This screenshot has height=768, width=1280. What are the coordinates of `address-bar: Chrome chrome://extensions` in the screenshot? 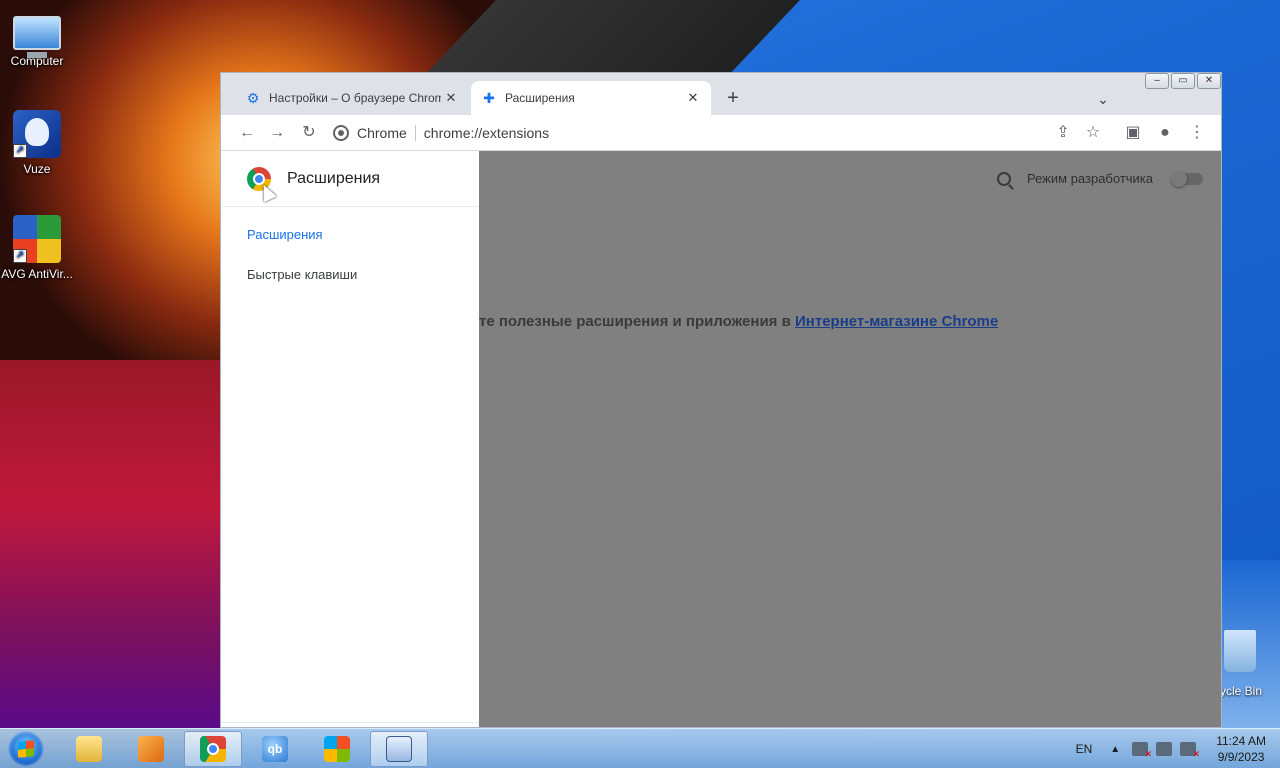 It's located at (711, 133).